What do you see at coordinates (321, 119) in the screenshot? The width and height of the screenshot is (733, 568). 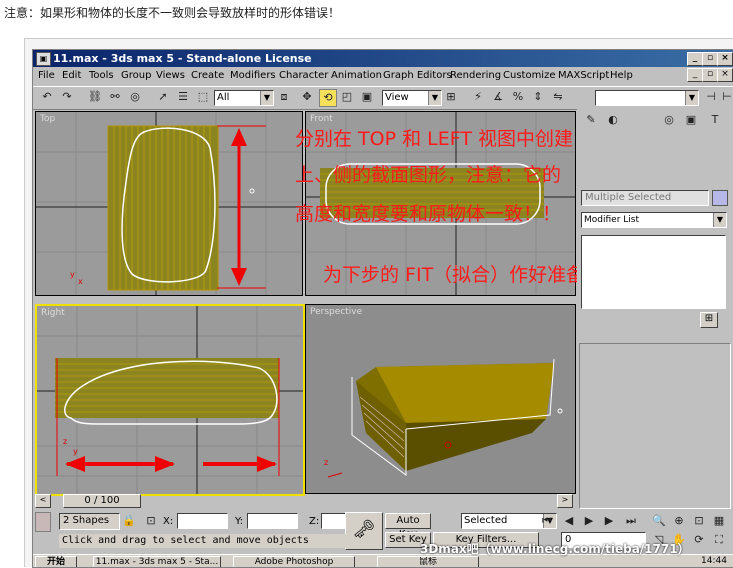 I see `viewport-label-front: Front` at bounding box center [321, 119].